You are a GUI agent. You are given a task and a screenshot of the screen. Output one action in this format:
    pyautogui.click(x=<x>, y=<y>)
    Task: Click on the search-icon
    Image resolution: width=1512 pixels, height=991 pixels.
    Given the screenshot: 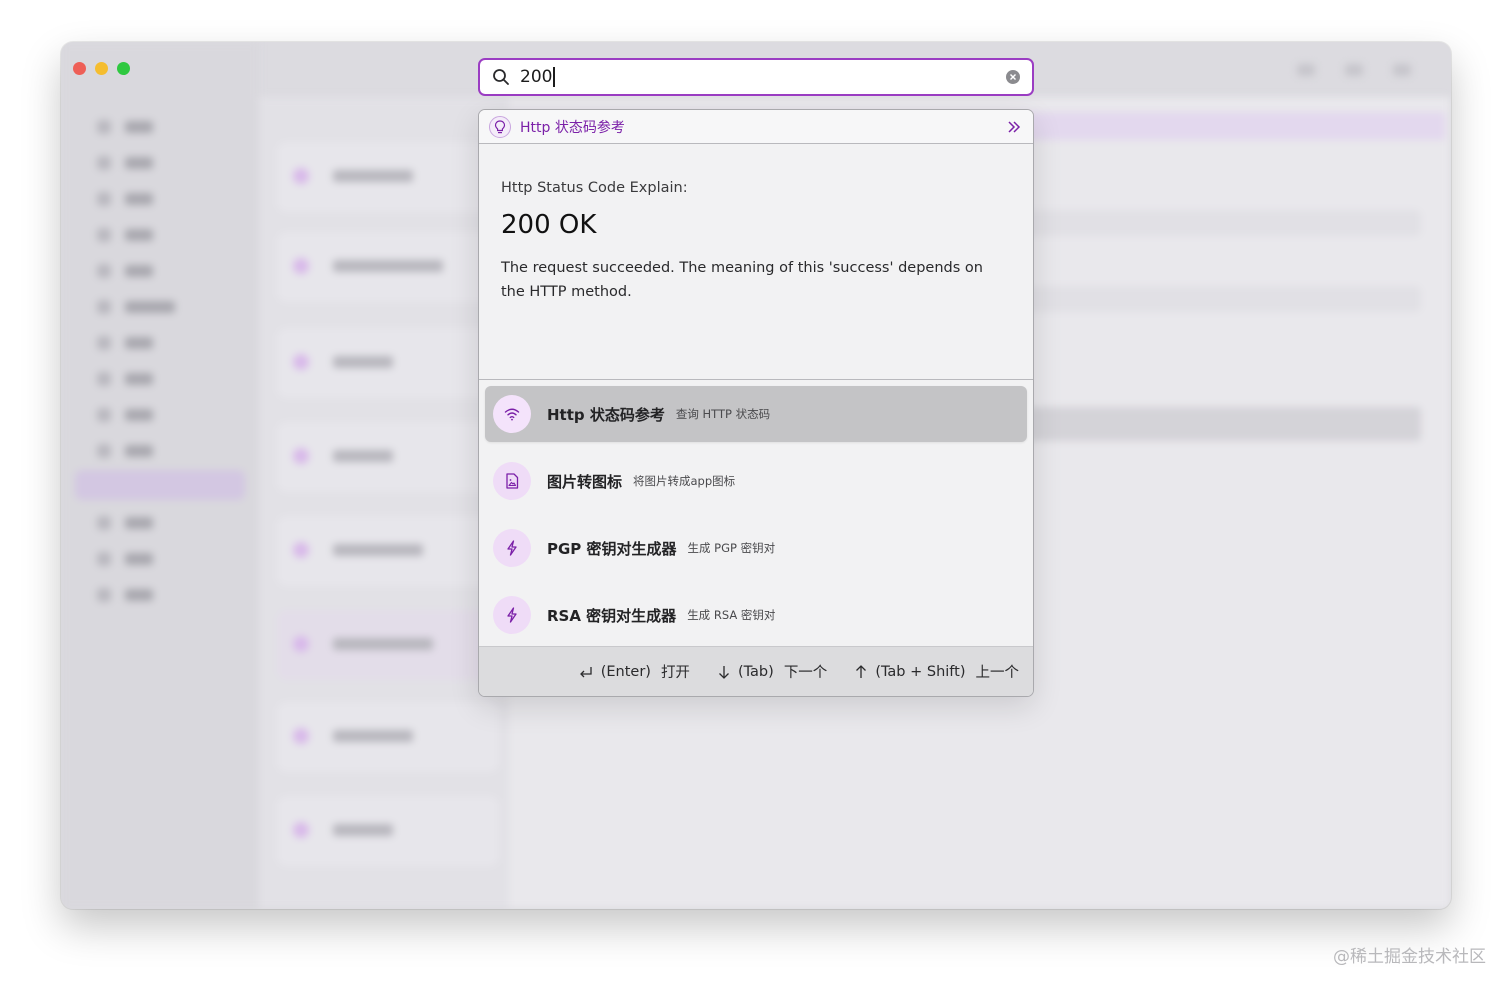 What is the action you would take?
    pyautogui.click(x=501, y=77)
    